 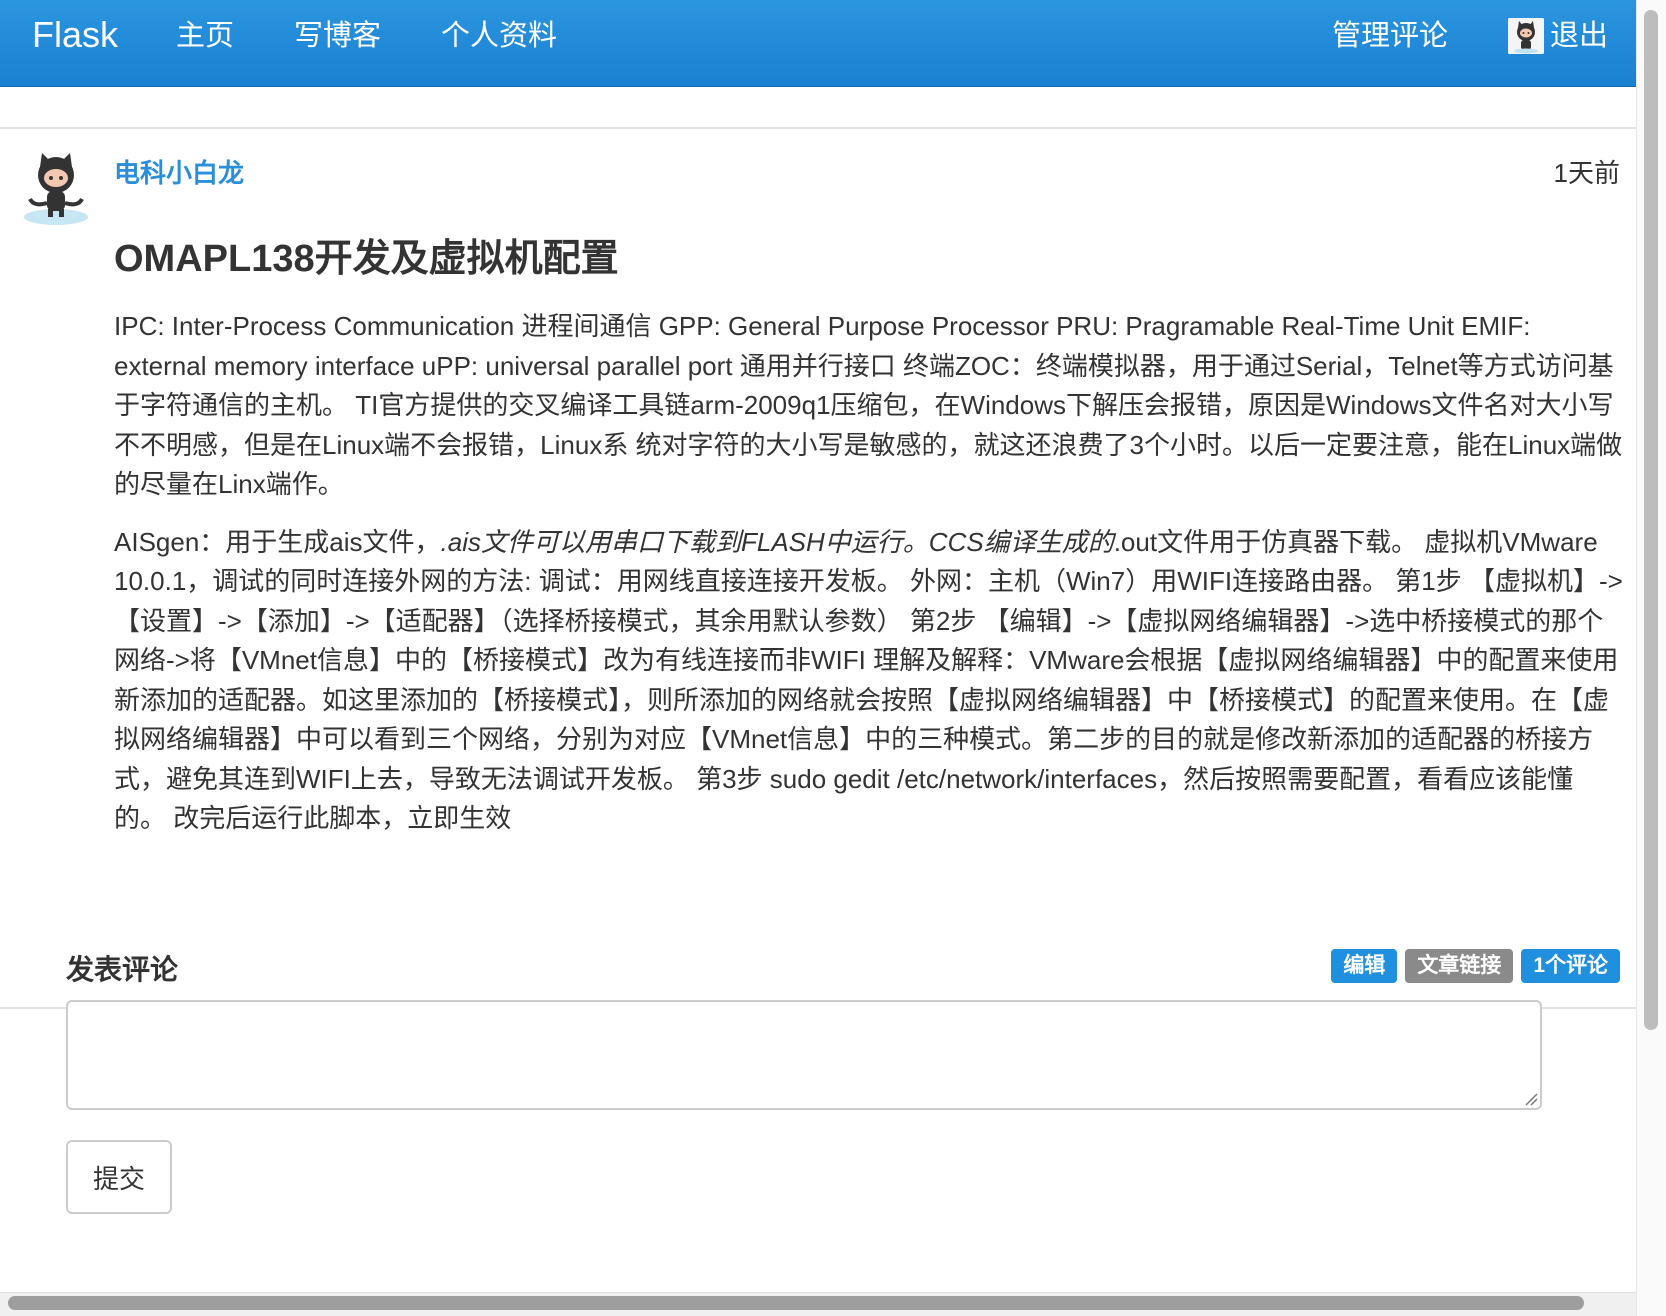 I want to click on logout-link: 退出, so click(x=1557, y=36).